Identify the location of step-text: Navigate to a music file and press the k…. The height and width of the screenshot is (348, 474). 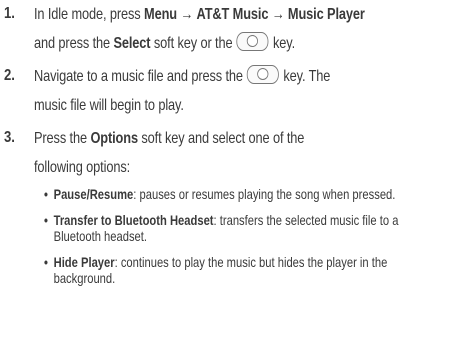
(242, 91).